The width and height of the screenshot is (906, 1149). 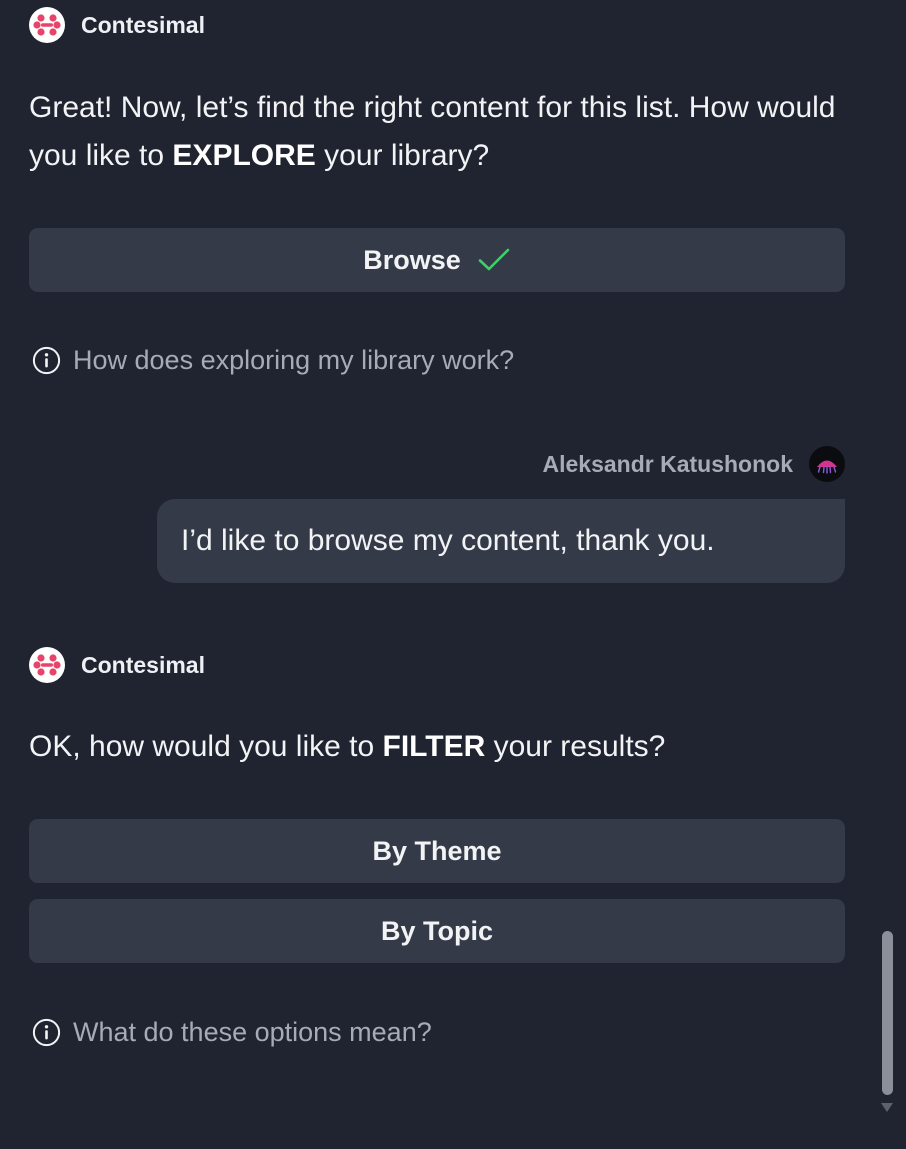 I want to click on by-topic-option-button: By Topic, so click(x=437, y=931).